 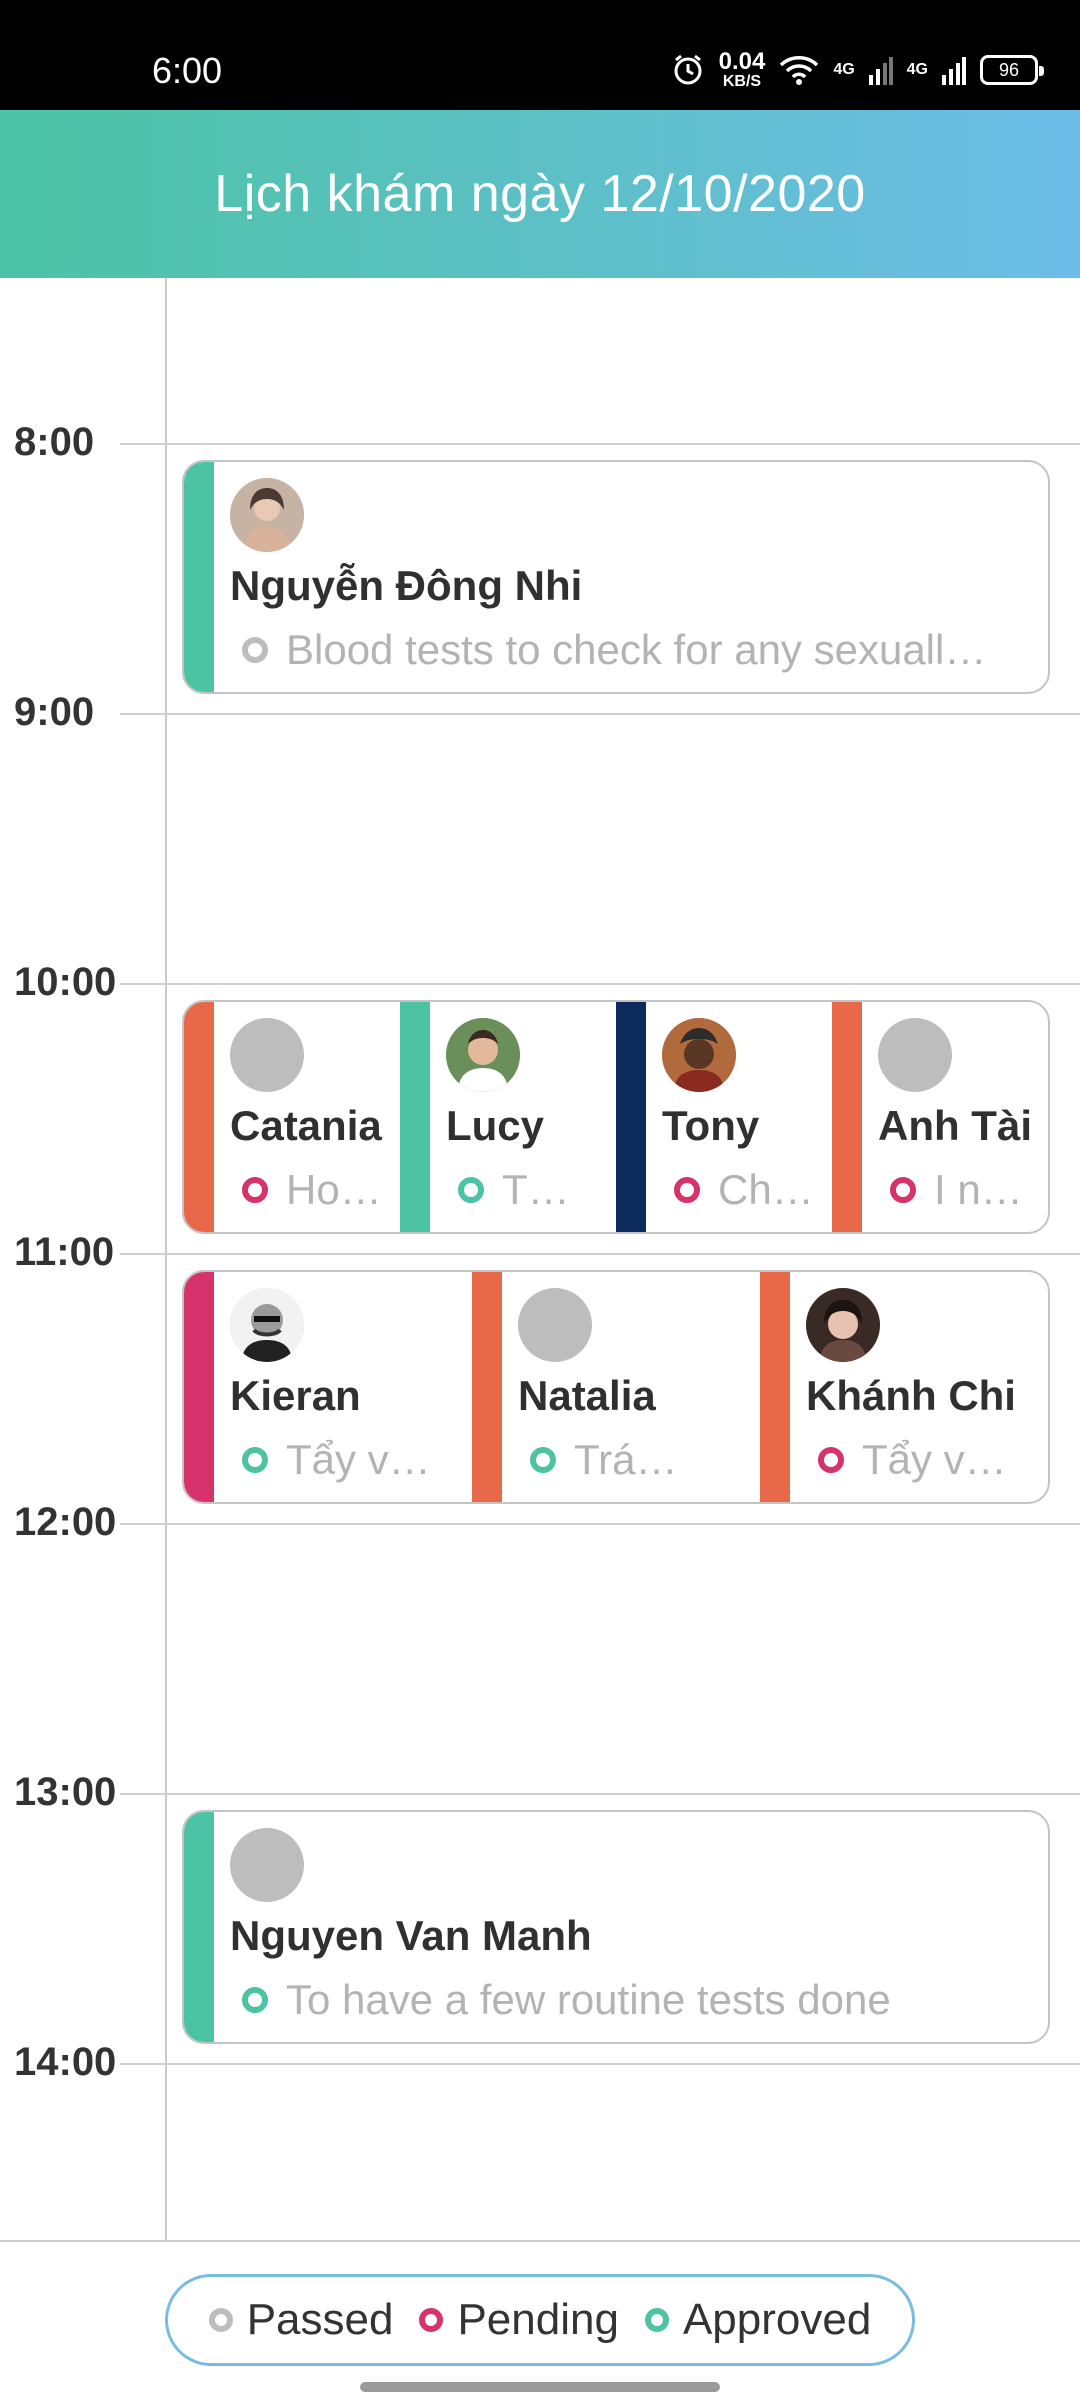 I want to click on hour-label: 9:00, so click(x=54, y=712).